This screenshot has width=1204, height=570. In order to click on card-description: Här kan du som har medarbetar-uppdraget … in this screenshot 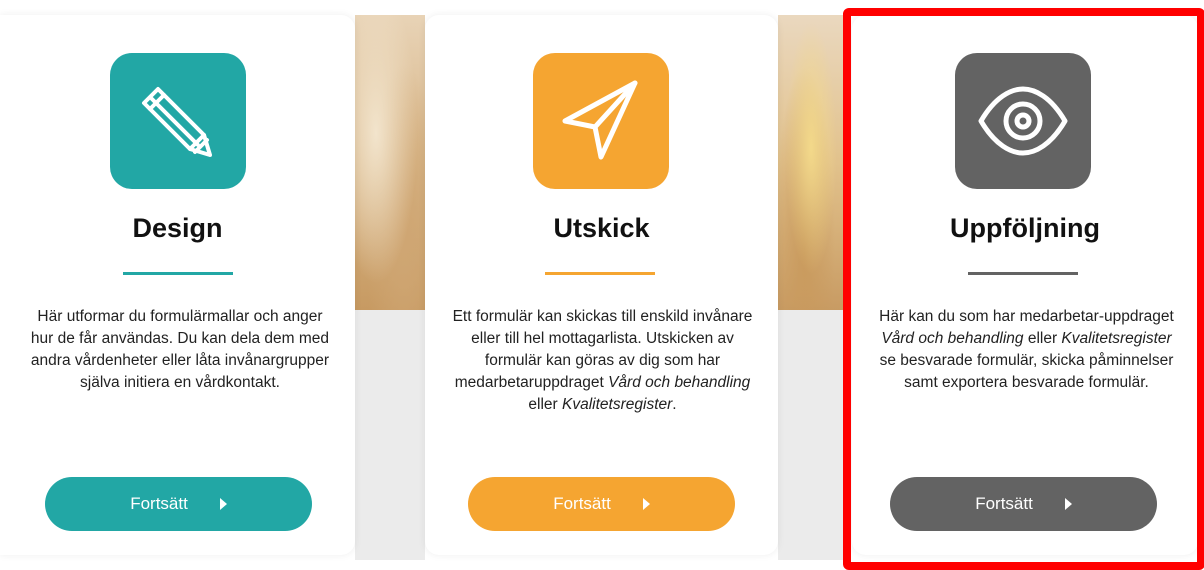, I will do `click(1026, 350)`.